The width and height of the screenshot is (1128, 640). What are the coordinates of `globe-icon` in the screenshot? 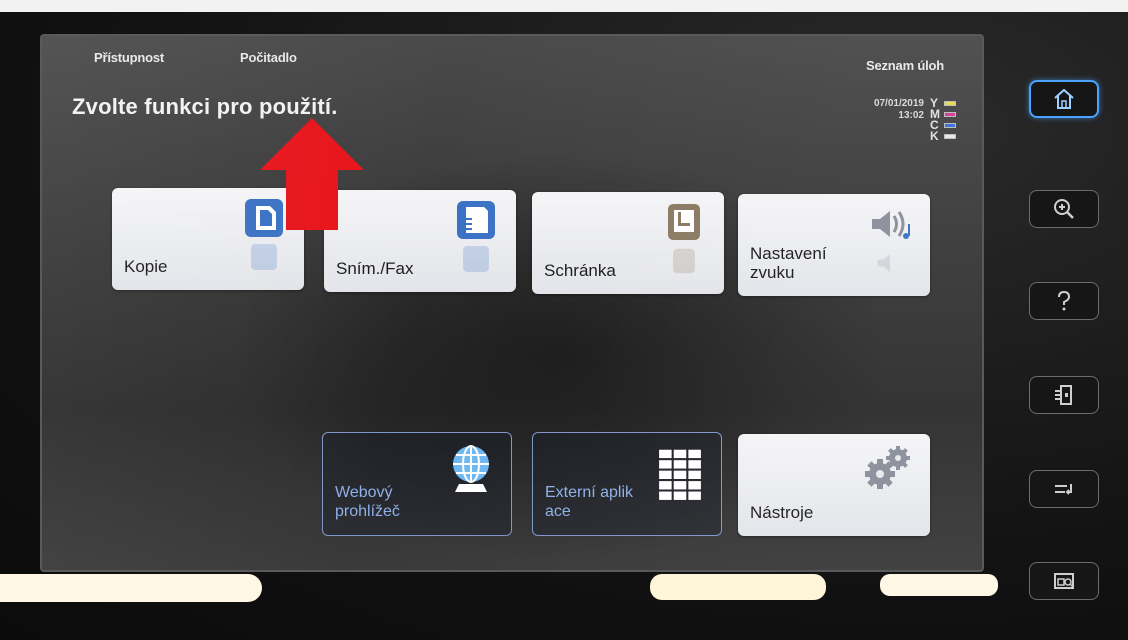 It's located at (471, 468).